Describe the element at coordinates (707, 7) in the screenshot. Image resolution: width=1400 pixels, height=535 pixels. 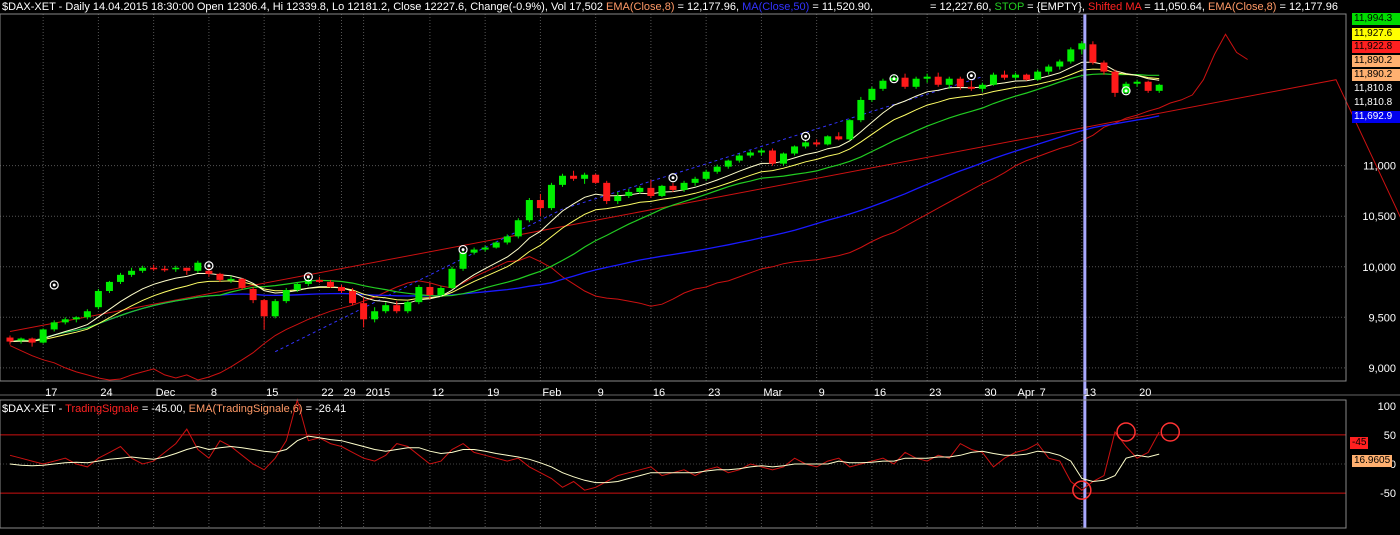
I see `ema-value: = 12,177.96,` at that location.